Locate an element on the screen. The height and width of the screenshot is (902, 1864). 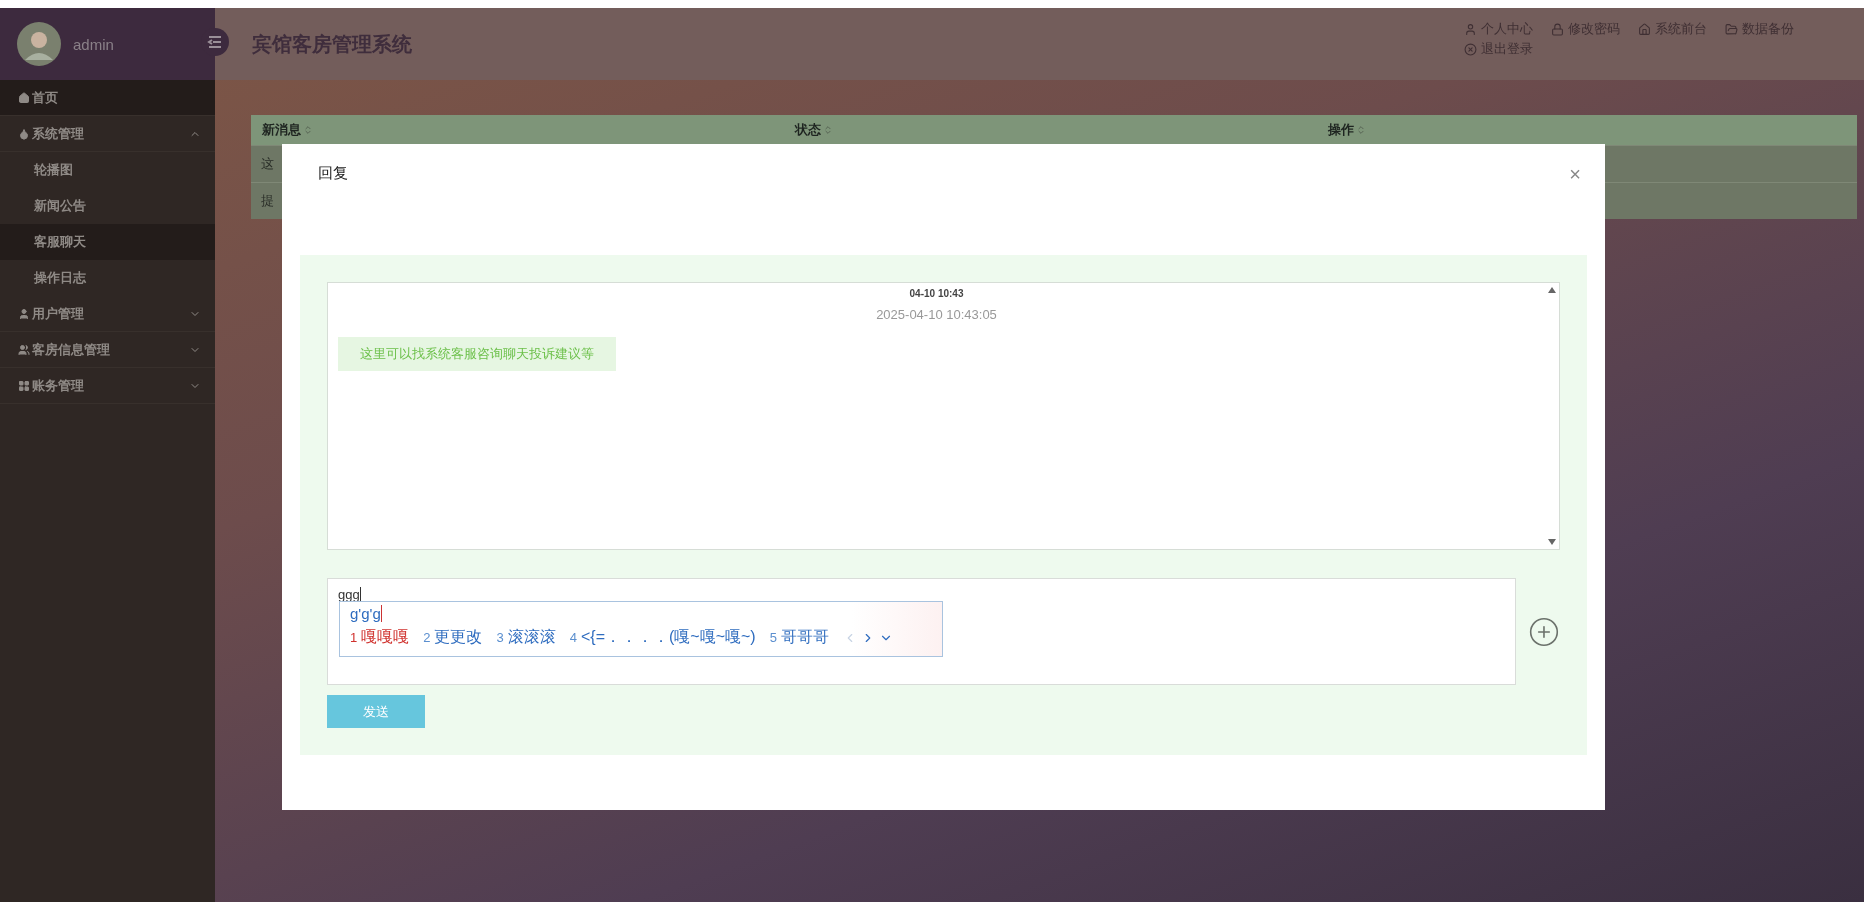
table-cell: 这 is located at coordinates (267, 164).